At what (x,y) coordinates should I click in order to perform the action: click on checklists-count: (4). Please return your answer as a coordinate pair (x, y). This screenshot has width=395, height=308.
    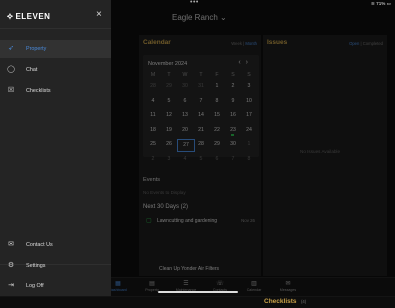
    Looking at the image, I should click on (303, 301).